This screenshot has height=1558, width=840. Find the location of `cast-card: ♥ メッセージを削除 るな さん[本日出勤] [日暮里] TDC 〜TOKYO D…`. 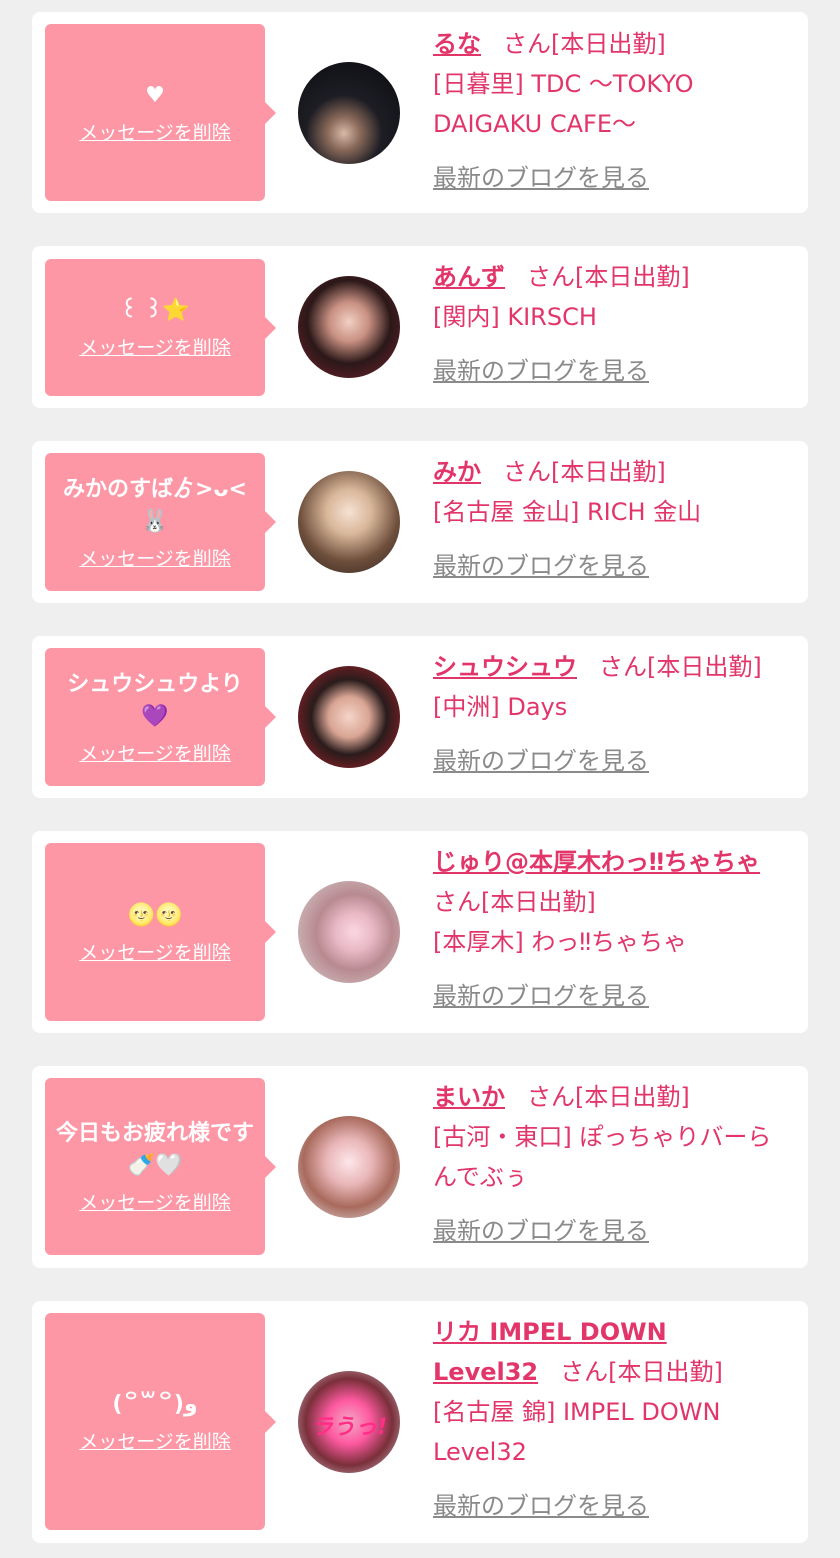

cast-card: ♥ メッセージを削除 るな さん[本日出勤] [日暮里] TDC 〜TOKYO D… is located at coordinates (420, 112).